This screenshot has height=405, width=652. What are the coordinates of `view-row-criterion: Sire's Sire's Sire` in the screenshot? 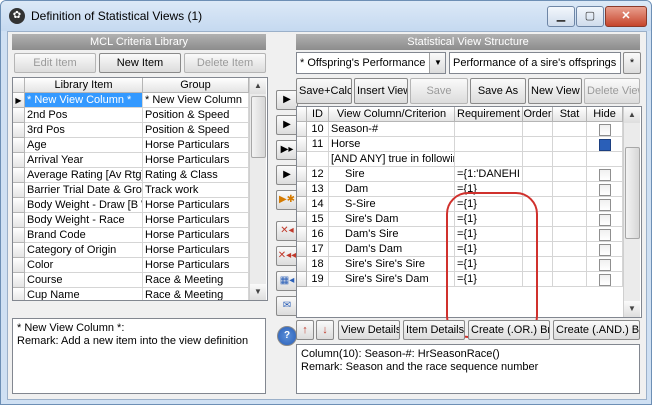 It's located at (392, 264).